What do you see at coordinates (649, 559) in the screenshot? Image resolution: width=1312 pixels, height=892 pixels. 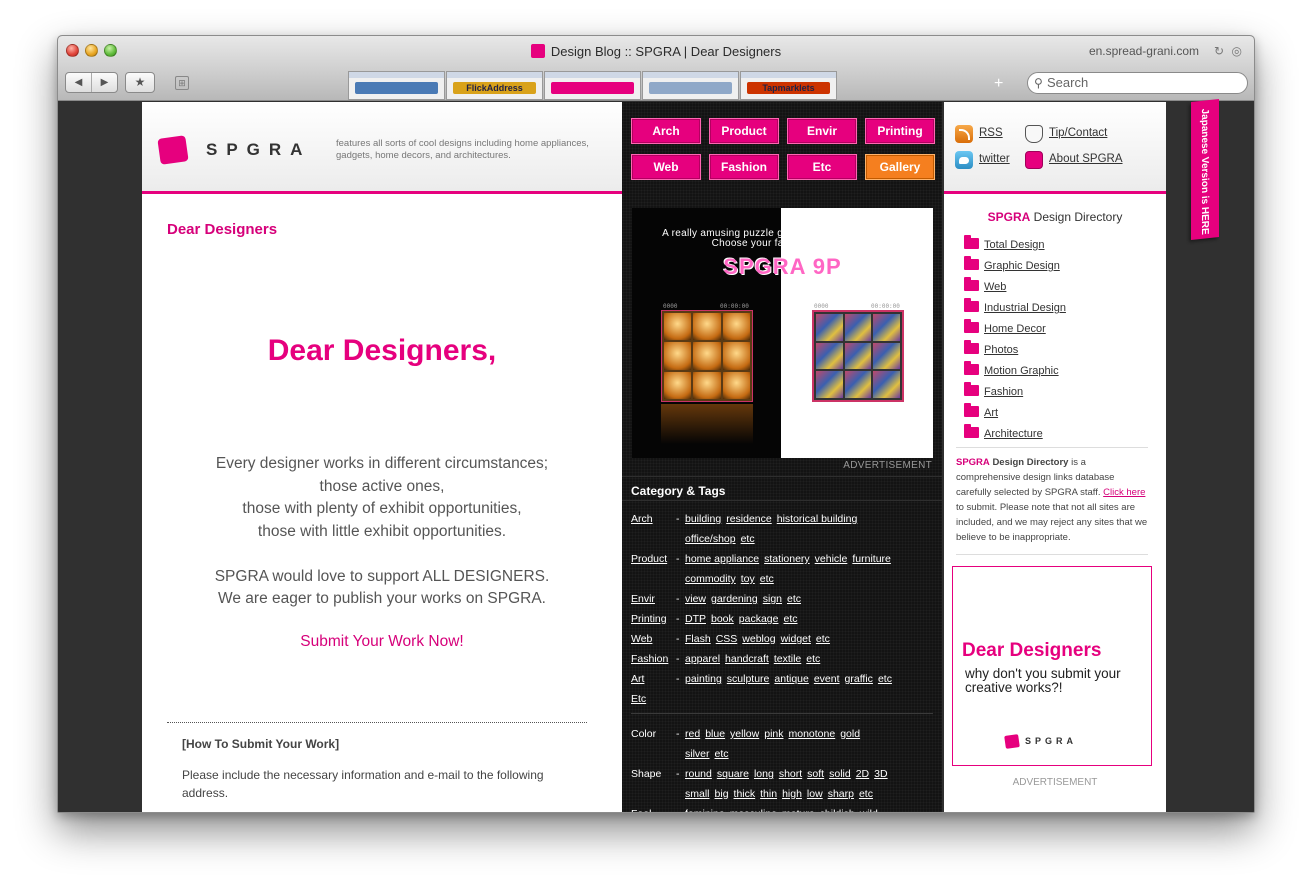 I see `category-link: Product` at bounding box center [649, 559].